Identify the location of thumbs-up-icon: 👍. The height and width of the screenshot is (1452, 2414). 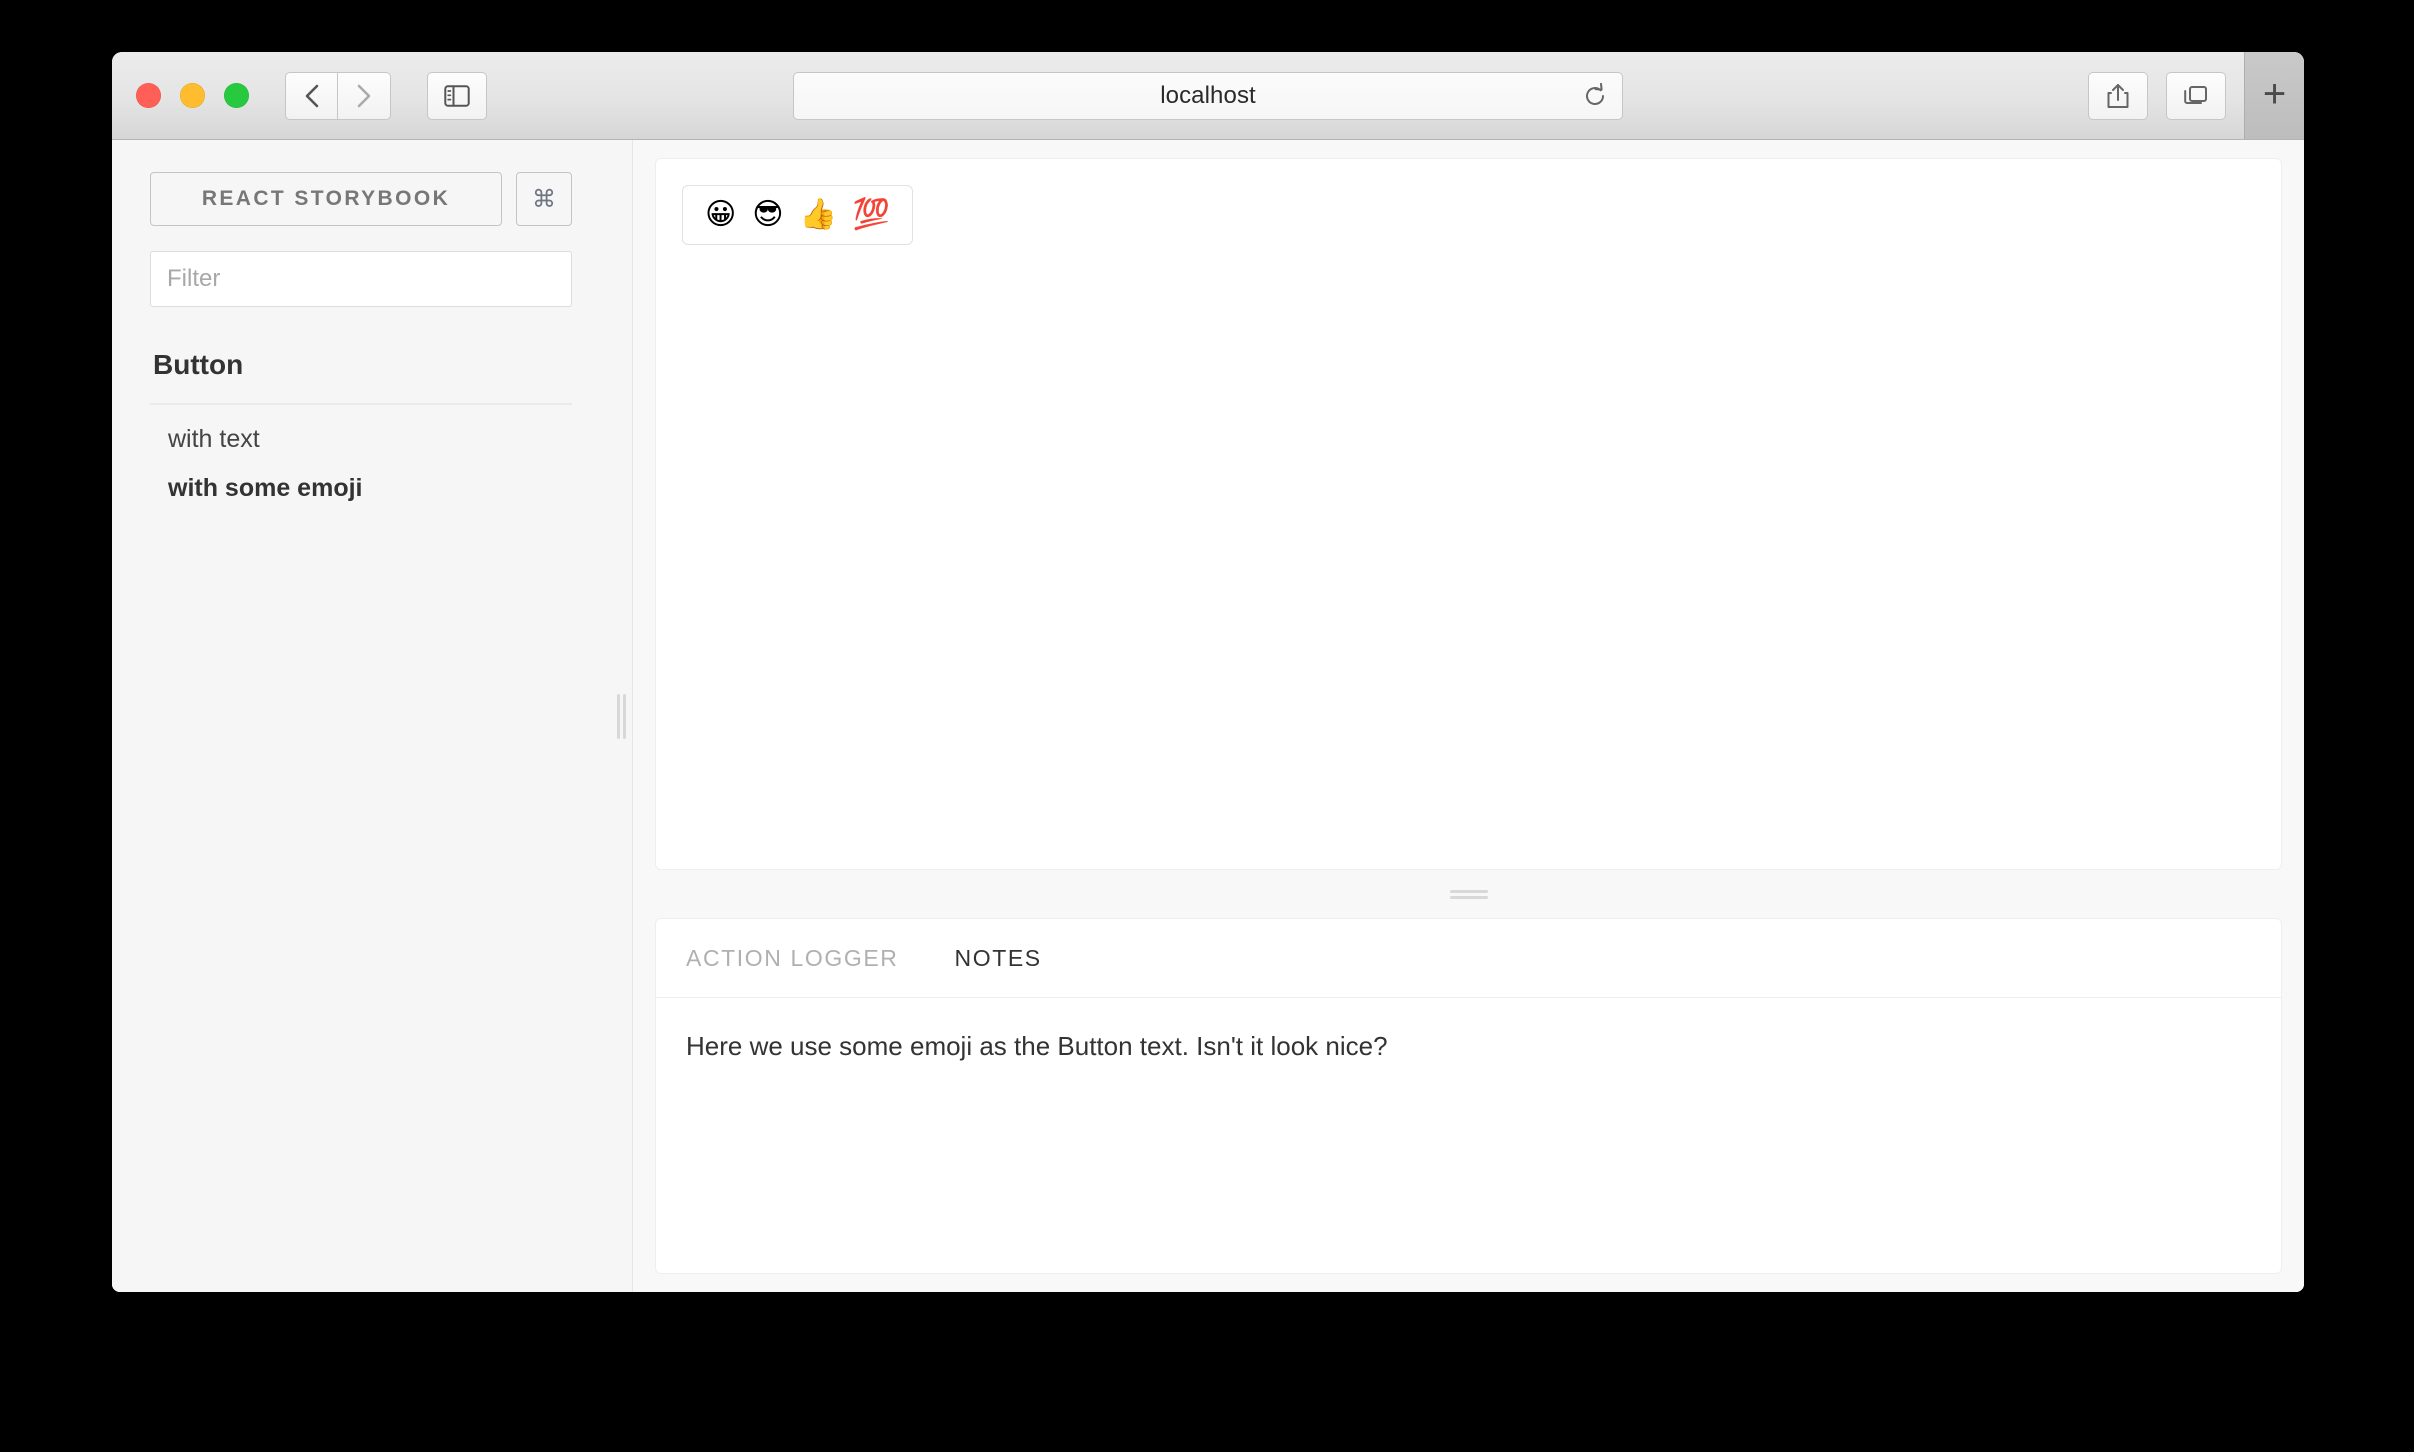
(818, 214).